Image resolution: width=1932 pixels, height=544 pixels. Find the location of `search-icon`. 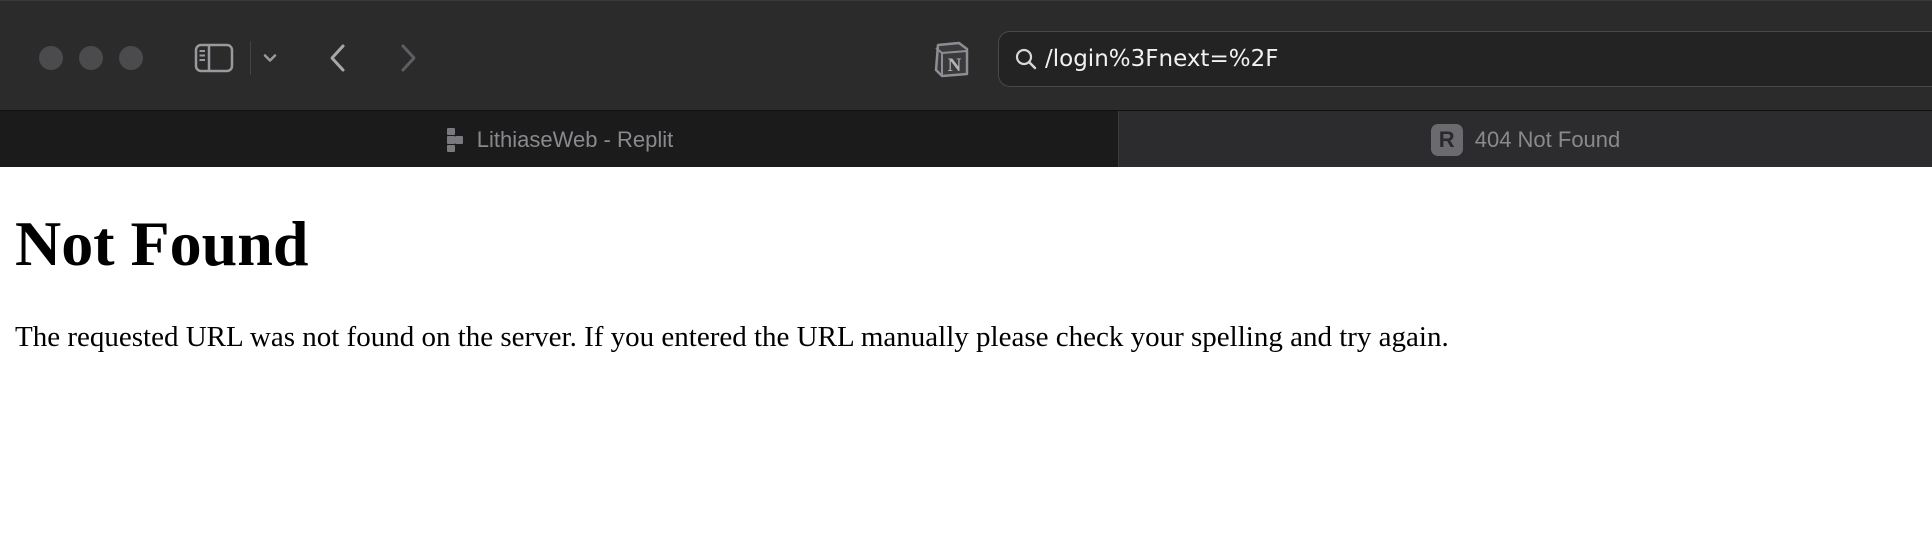

search-icon is located at coordinates (1026, 59).